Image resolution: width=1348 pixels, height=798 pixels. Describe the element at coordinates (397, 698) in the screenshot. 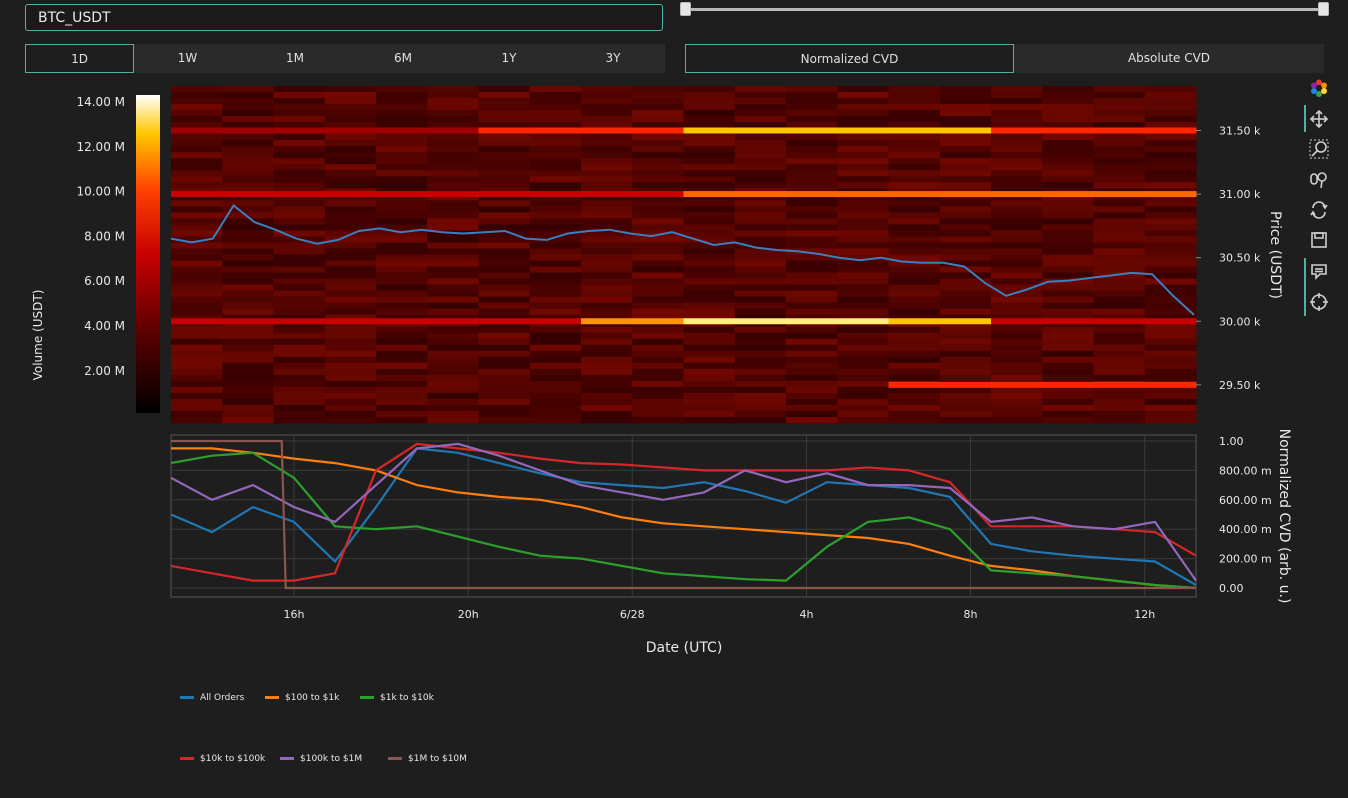

I see `legend-item-1k-10k: $1k to $10k` at that location.